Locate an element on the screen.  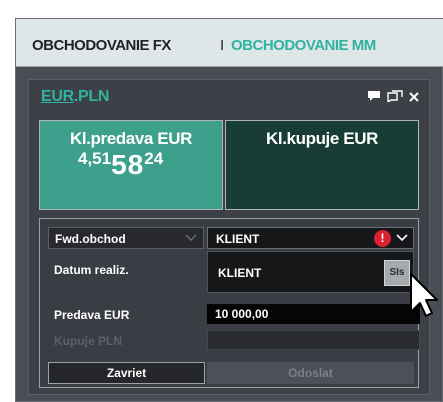
tab-fx-trading: OBCHODOVANIE FX is located at coordinates (101, 45).